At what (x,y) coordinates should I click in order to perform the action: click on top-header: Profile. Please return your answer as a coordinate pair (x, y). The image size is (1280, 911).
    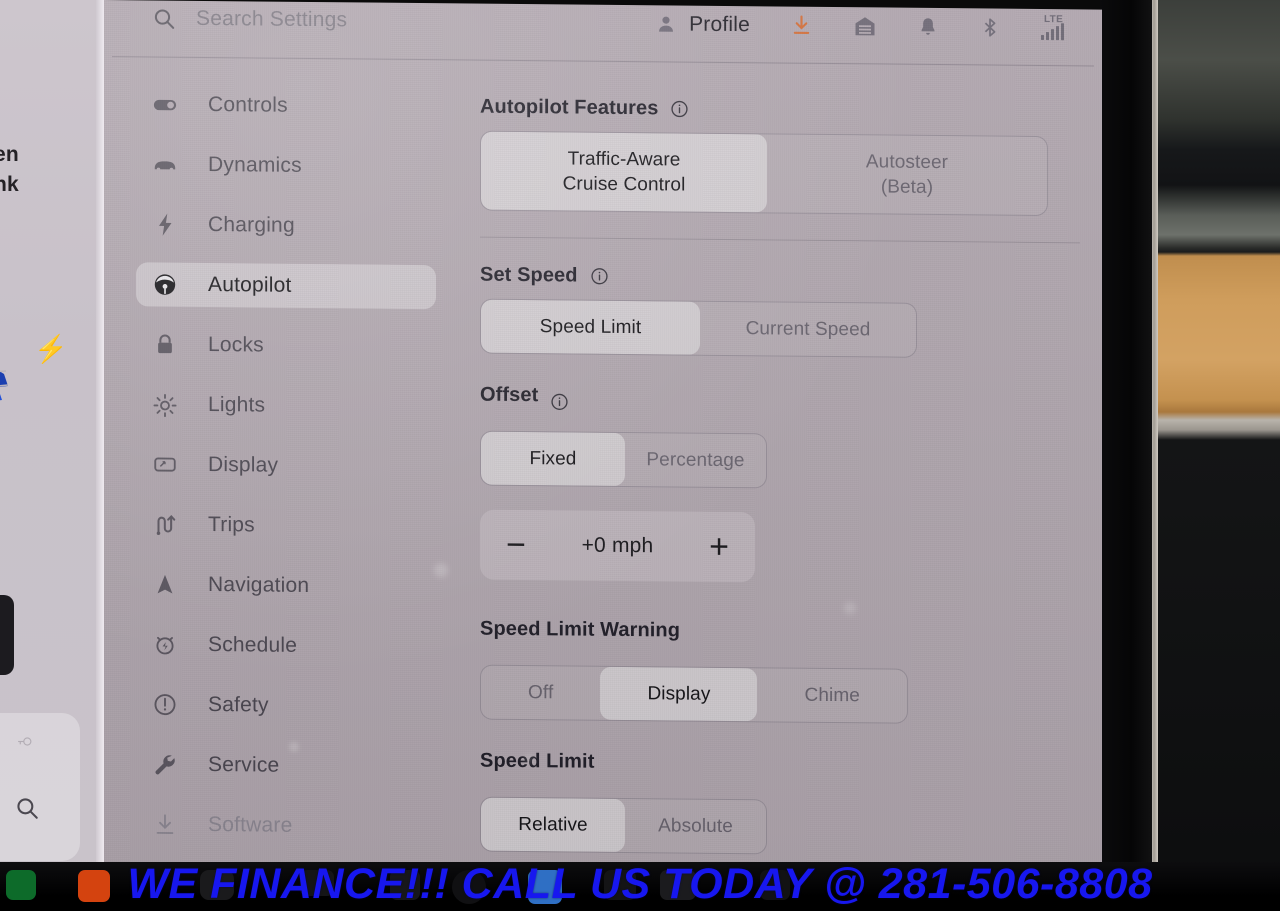
    Looking at the image, I should click on (603, 33).